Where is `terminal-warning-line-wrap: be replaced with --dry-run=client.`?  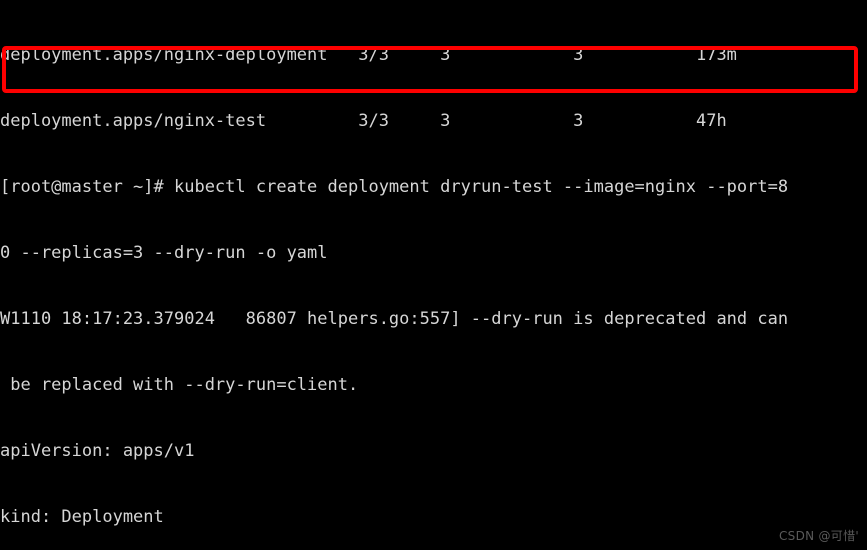 terminal-warning-line-wrap: be replaced with --dry-run=client. is located at coordinates (179, 385).